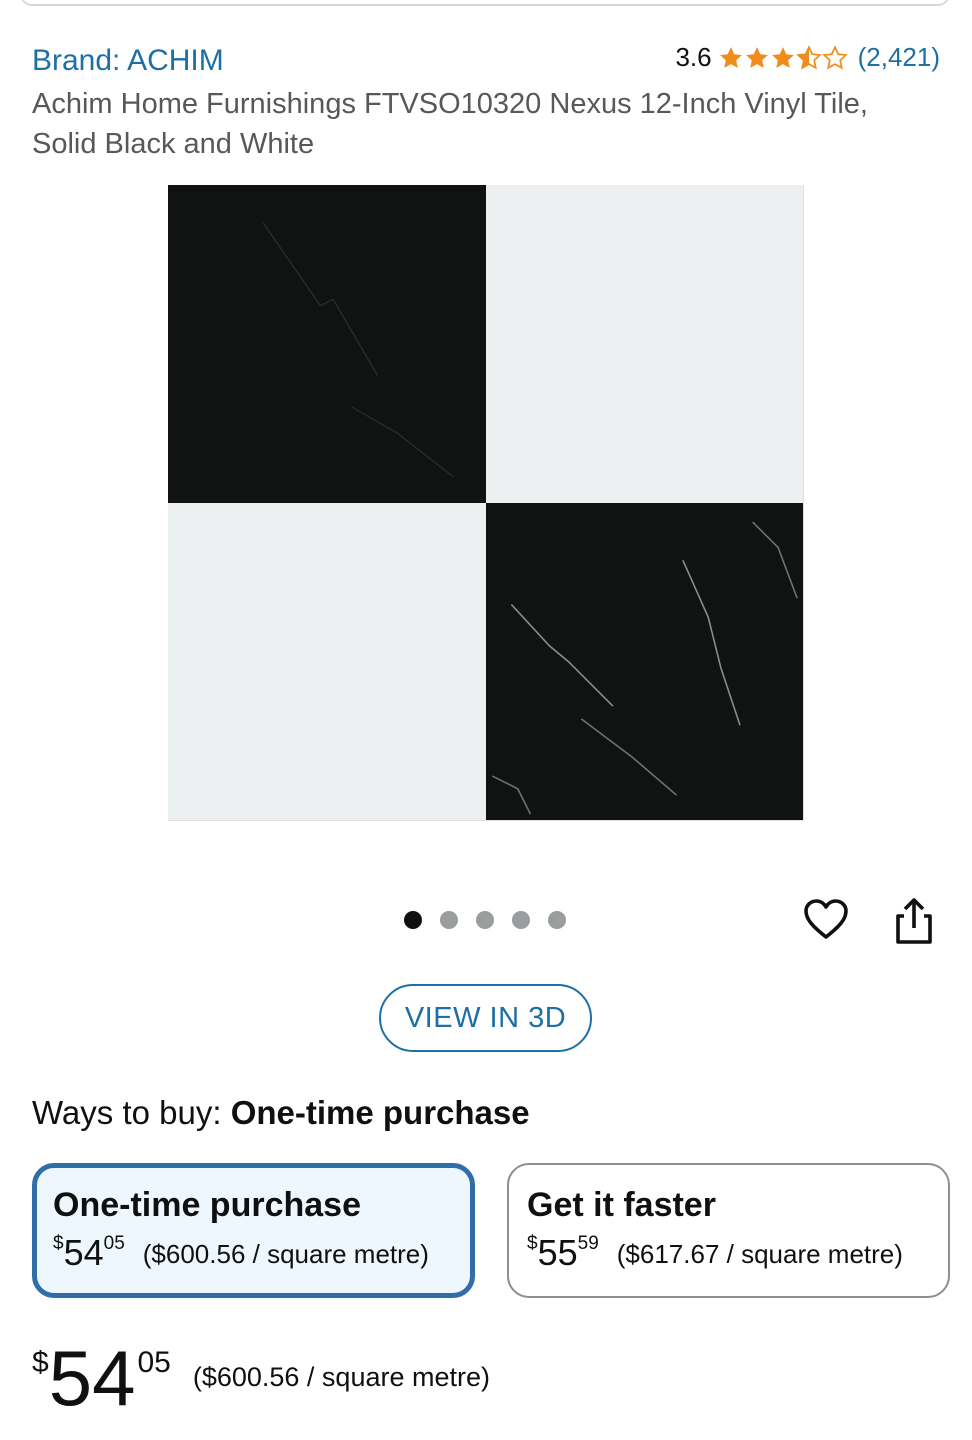  I want to click on option-price: $ 54 05 ($600.56 / square metre), so click(253, 1253).